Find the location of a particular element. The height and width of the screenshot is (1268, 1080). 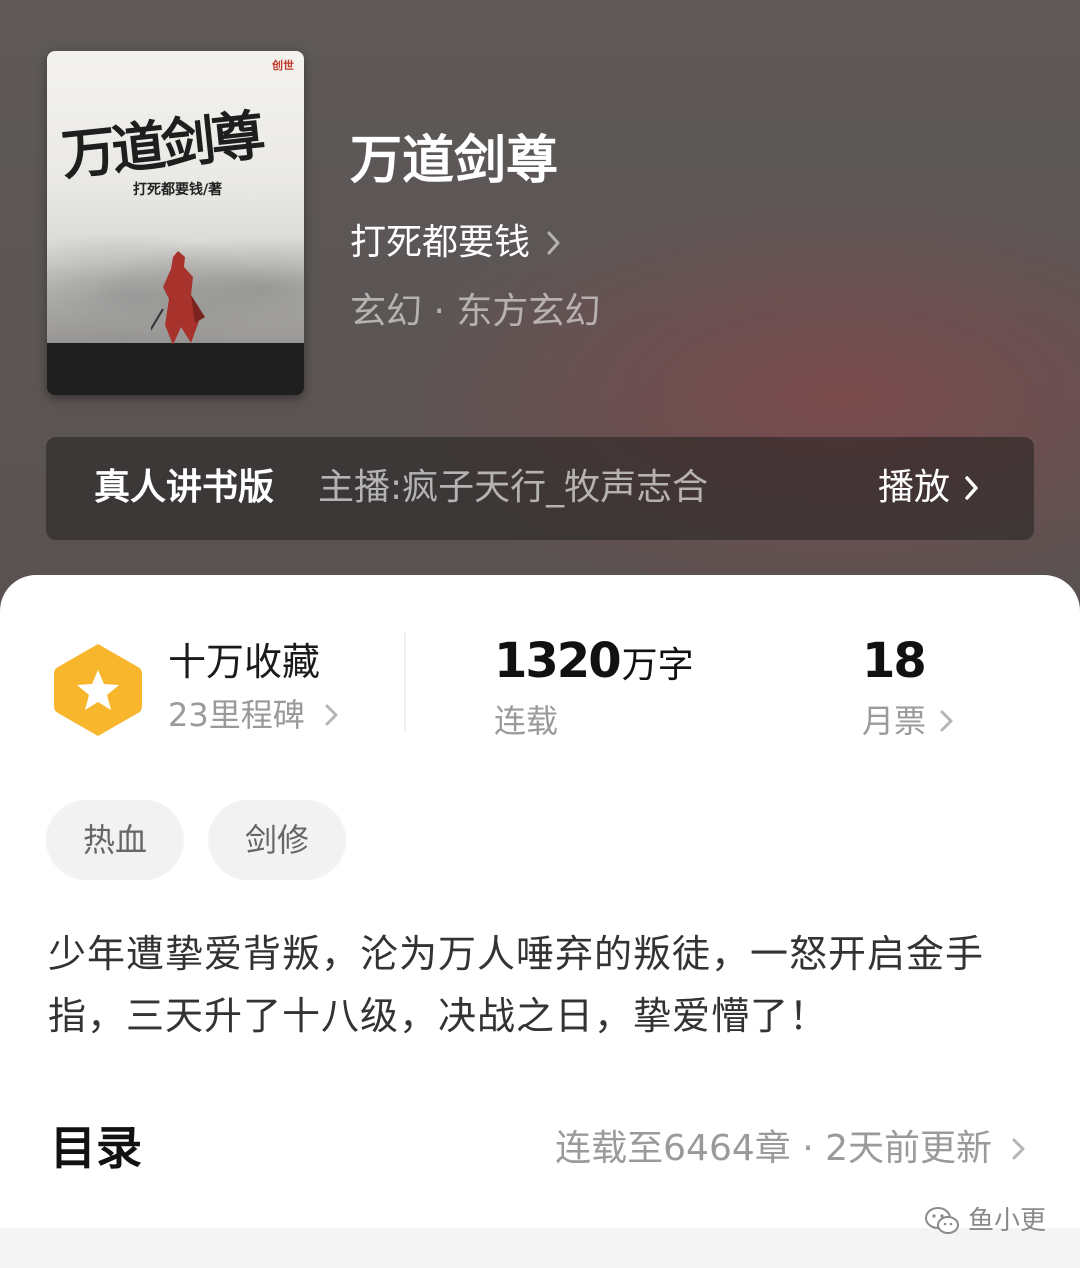

word-count-number: 1320 is located at coordinates (558, 661).